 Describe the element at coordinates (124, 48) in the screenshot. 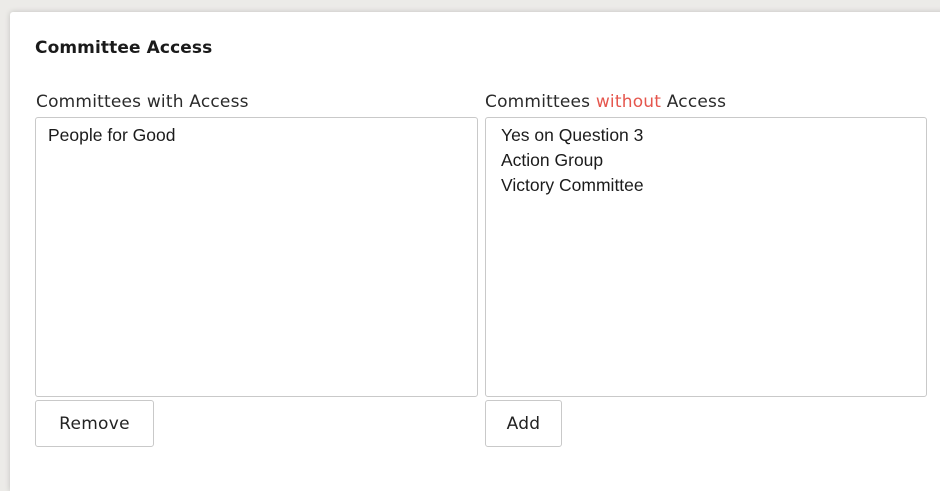

I see `section-title: Committee Access` at that location.